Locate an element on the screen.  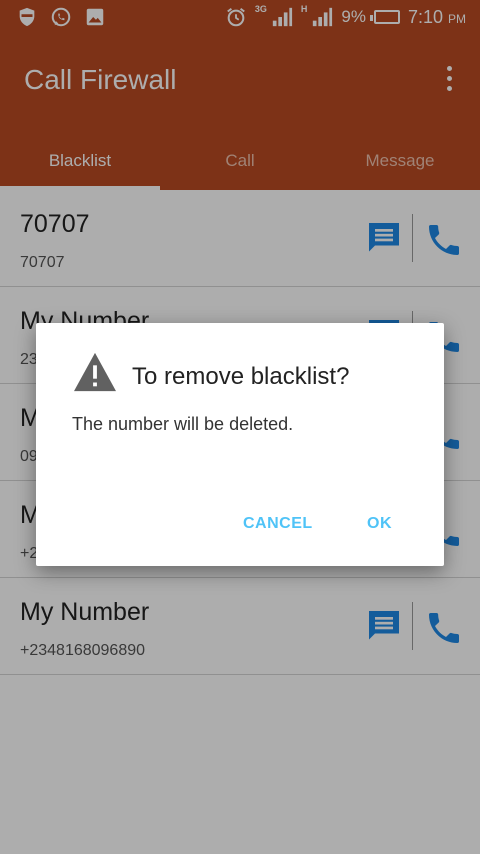
dialog-title: To remove blacklist? is located at coordinates (241, 376).